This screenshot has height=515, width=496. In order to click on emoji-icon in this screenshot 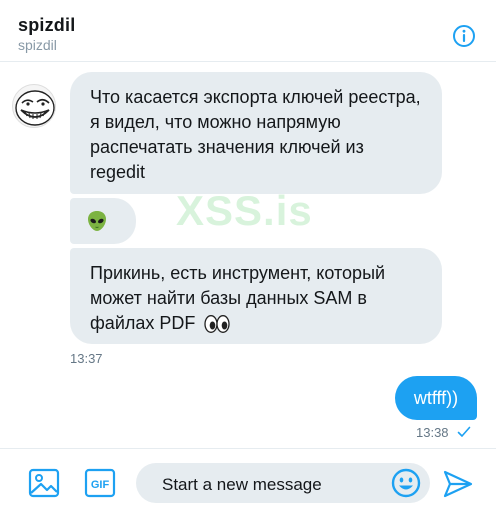, I will do `click(406, 483)`.